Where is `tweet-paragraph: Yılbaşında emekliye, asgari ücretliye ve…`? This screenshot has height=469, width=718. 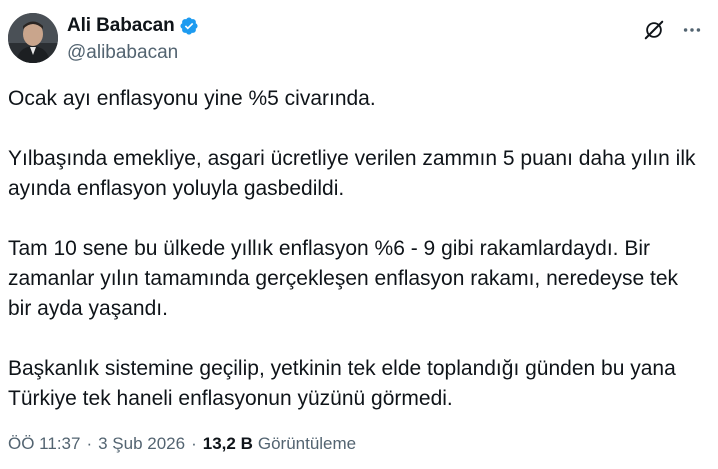 tweet-paragraph: Yılbaşında emekliye, asgari ücretliye ve… is located at coordinates (352, 173).